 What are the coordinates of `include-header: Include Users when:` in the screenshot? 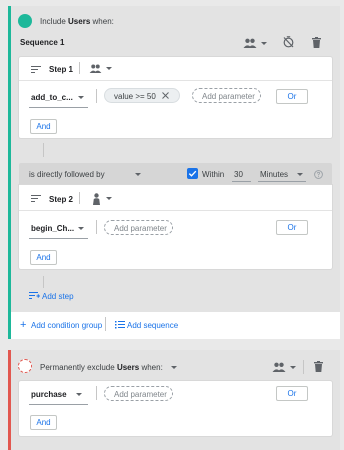 It's located at (77, 22).